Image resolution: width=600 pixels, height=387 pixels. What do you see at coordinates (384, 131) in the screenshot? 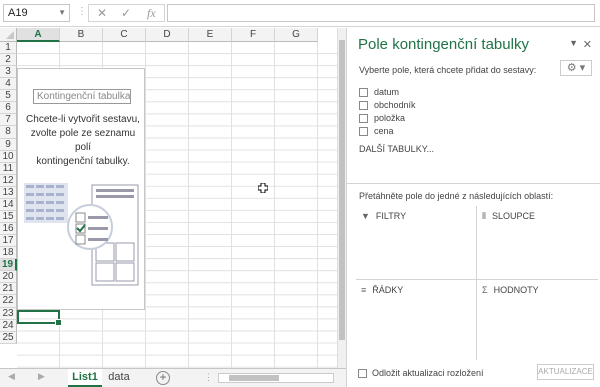
I see `field-label: cena` at bounding box center [384, 131].